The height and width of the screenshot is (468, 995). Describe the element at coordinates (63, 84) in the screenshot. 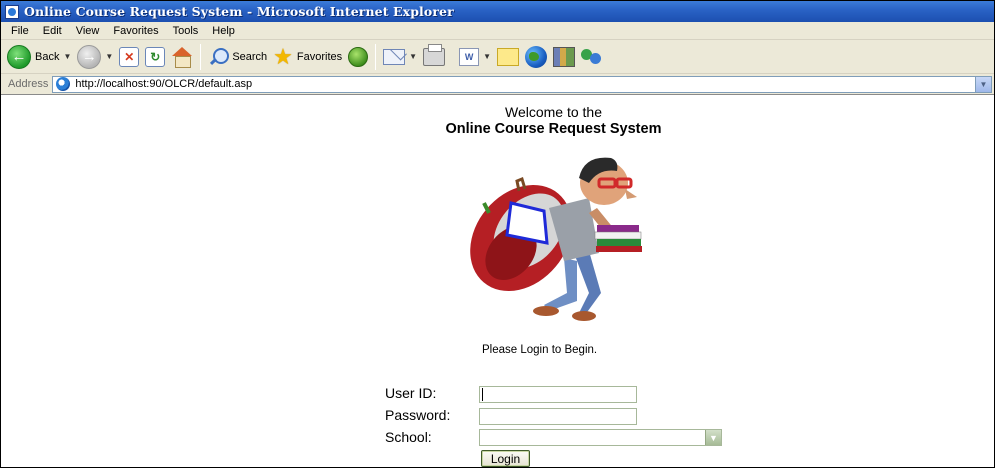

I see `ie-page-icon` at that location.